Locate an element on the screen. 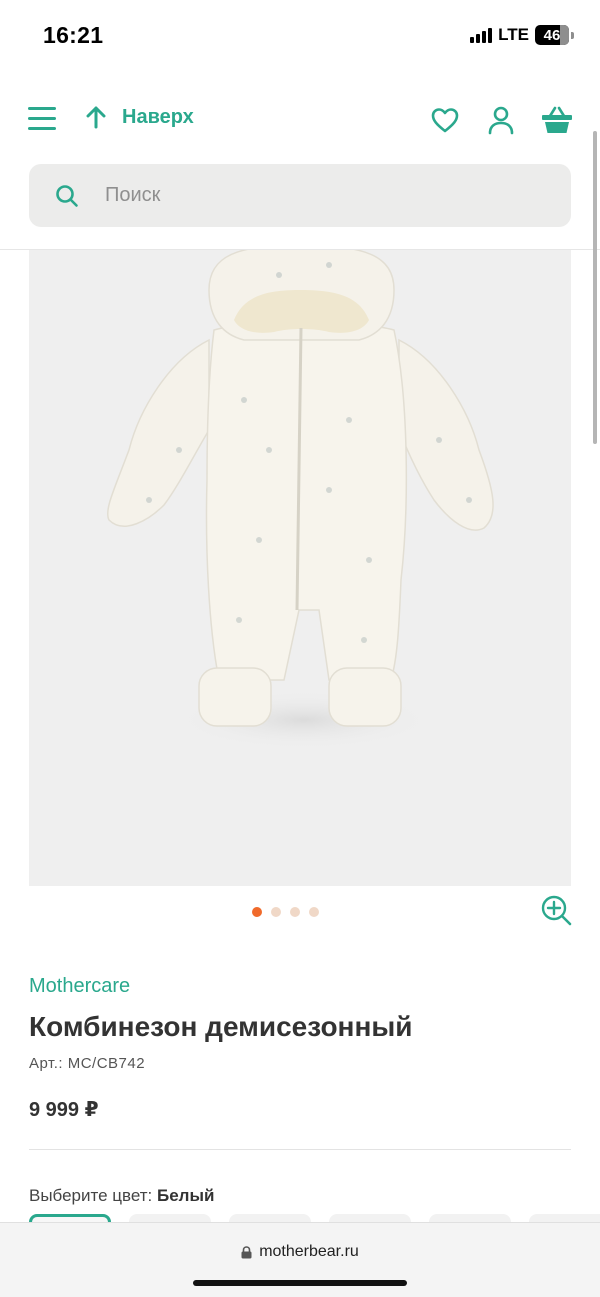 The width and height of the screenshot is (600, 1297). brand-link: Mothercare is located at coordinates (79, 986).